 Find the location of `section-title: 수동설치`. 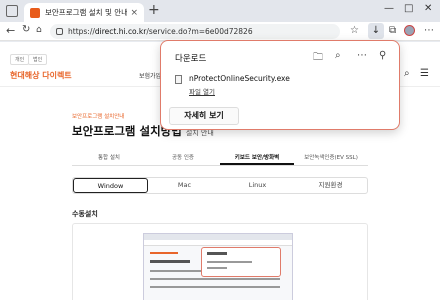

section-title: 수동설치 is located at coordinates (85, 214).